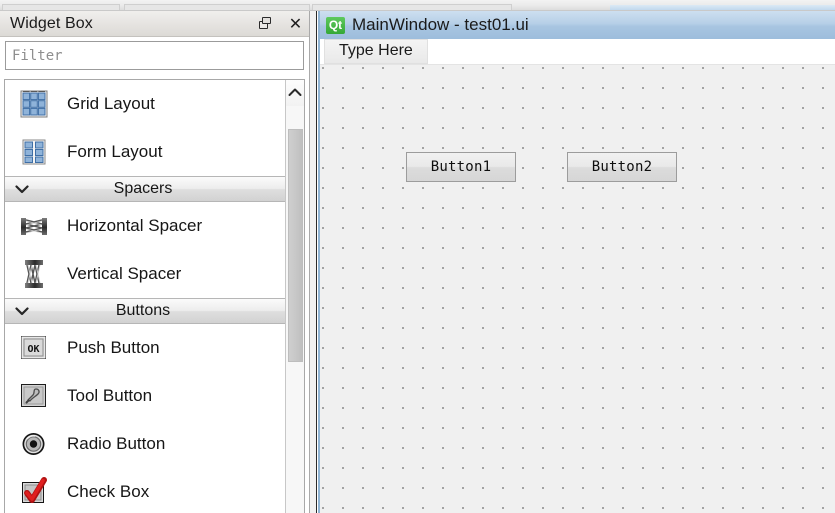  I want to click on push-button-icon: OK, so click(34, 348).